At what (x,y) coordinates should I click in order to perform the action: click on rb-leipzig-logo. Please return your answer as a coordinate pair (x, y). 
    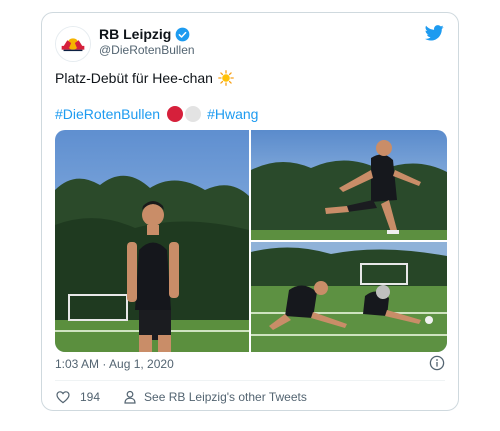
    Looking at the image, I should click on (73, 44).